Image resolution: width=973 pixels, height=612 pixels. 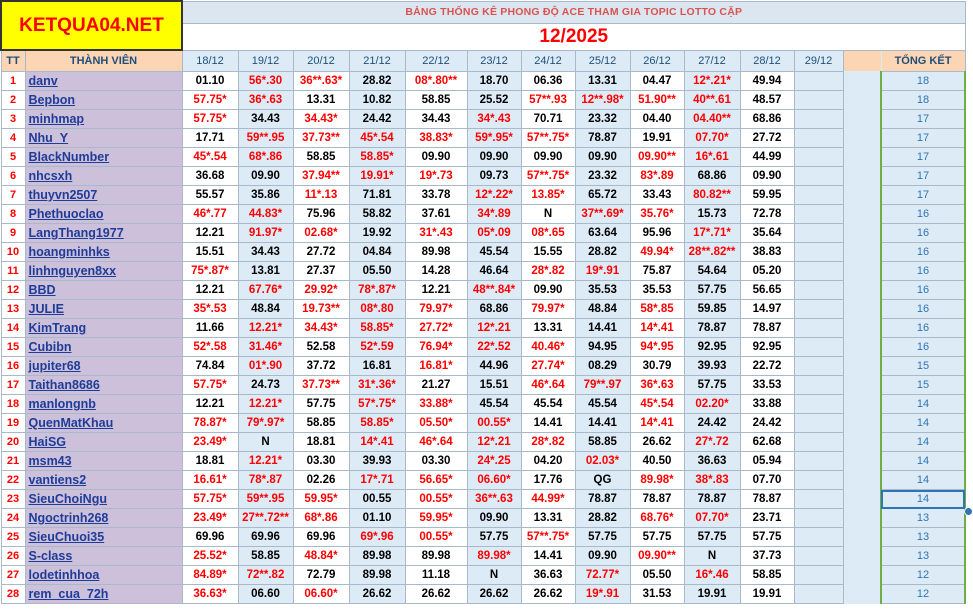 What do you see at coordinates (602, 119) in the screenshot?
I see `result-cell: 23.32` at bounding box center [602, 119].